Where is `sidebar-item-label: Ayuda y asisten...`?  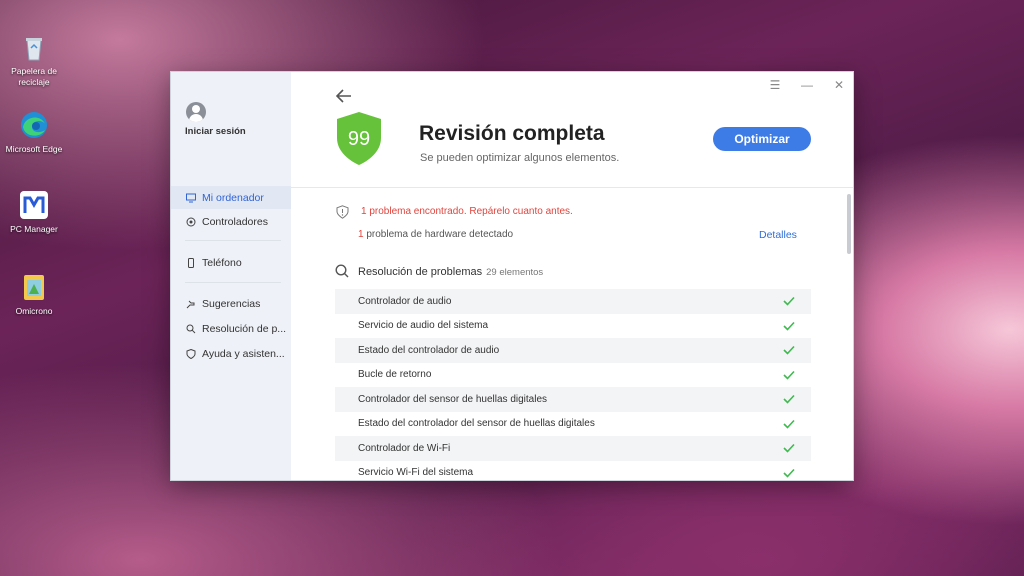
sidebar-item-label: Ayuda y asisten... is located at coordinates (243, 353).